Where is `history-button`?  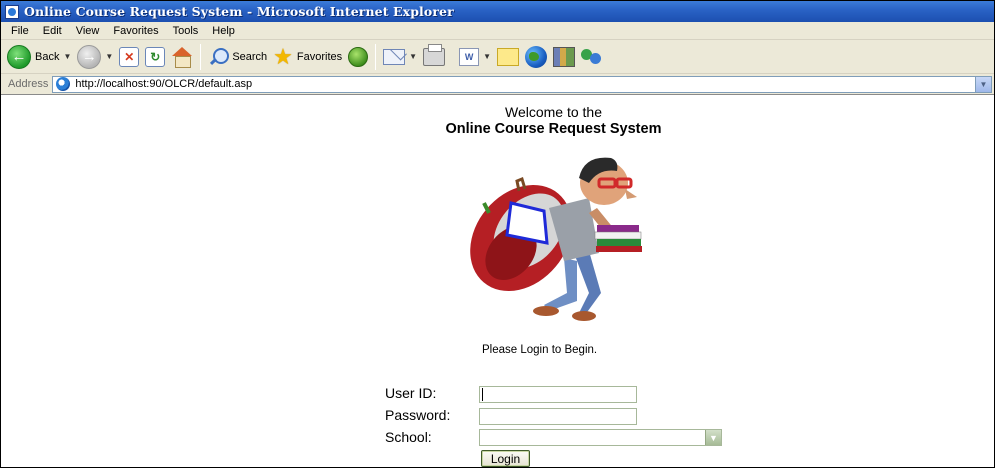 history-button is located at coordinates (358, 57).